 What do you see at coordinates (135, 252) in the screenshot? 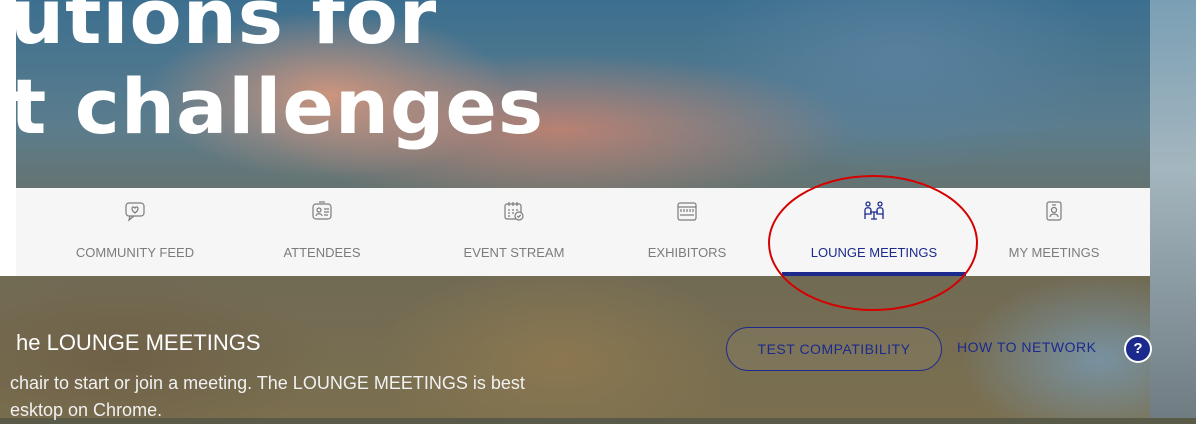
I see `nav-label-community-feed: COMMUNITY FEED` at bounding box center [135, 252].